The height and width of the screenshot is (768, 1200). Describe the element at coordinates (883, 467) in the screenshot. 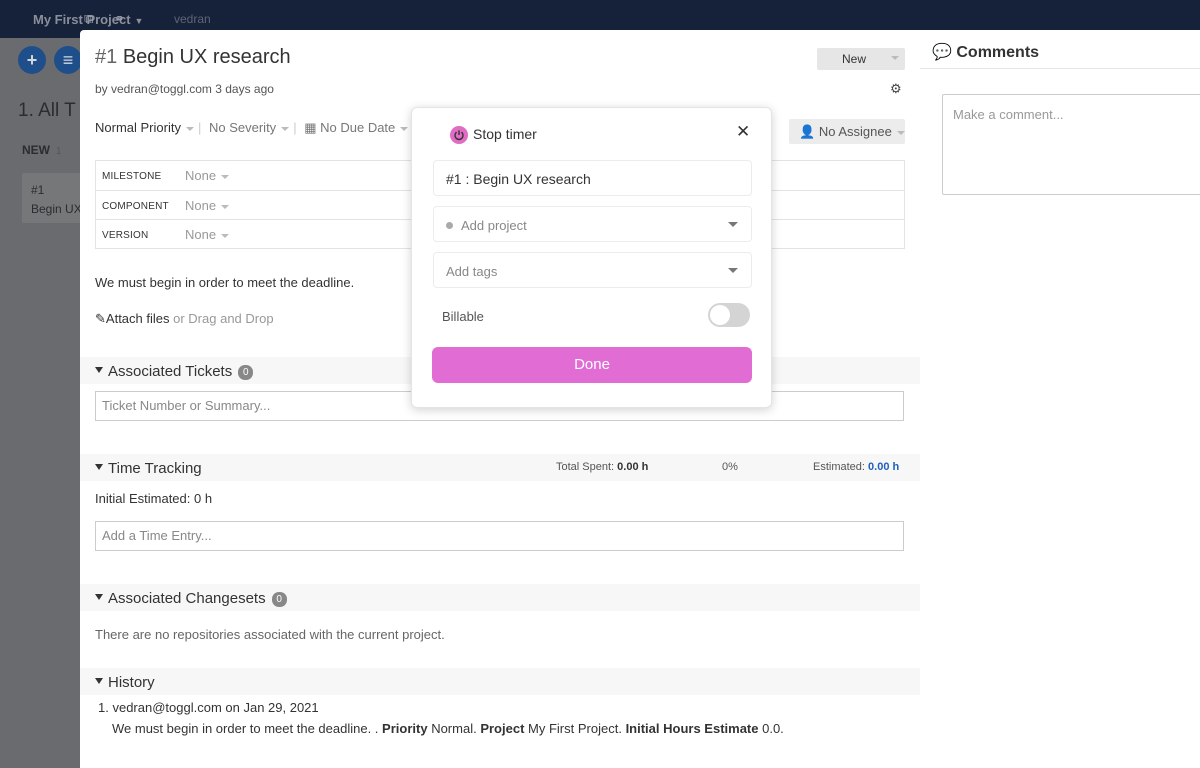

I see `estimated-value: 0.00 h` at that location.